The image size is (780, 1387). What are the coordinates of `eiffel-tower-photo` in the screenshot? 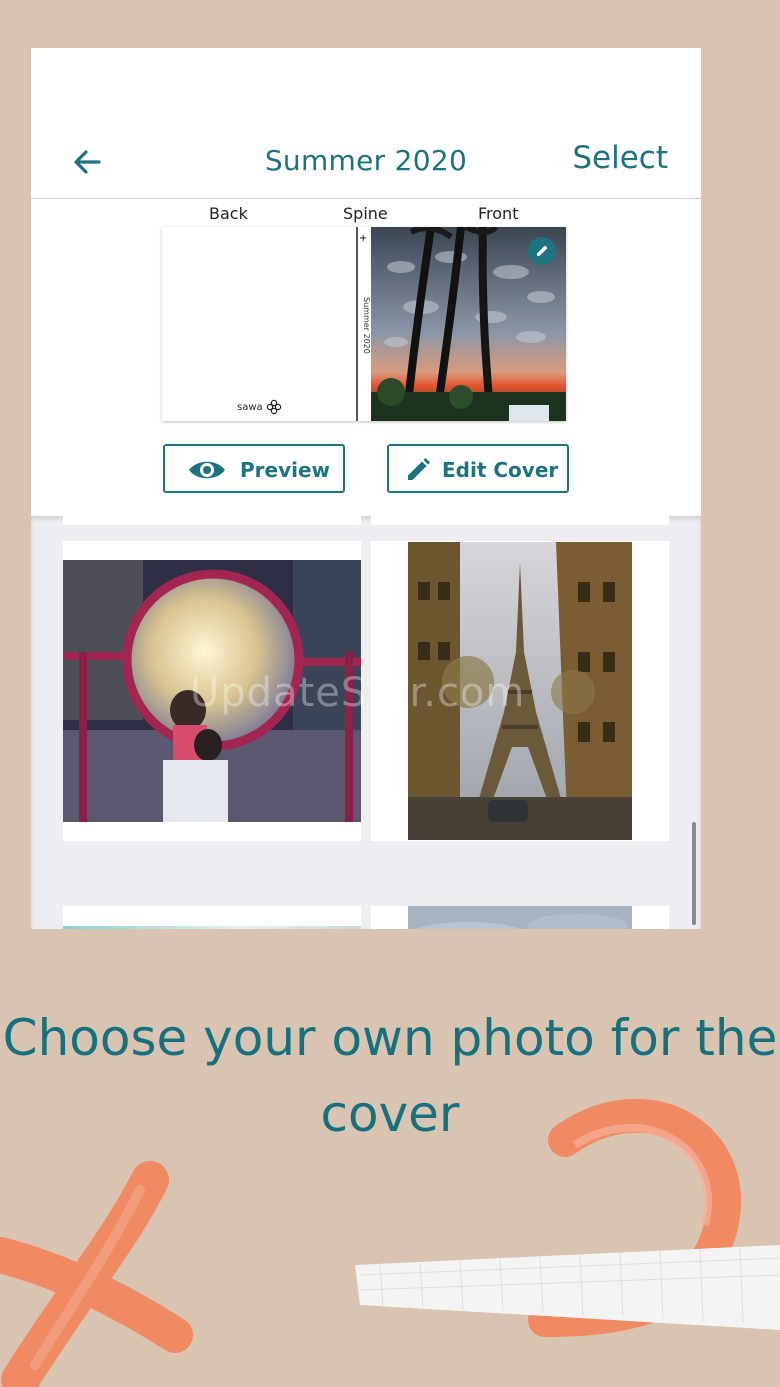 It's located at (520, 691).